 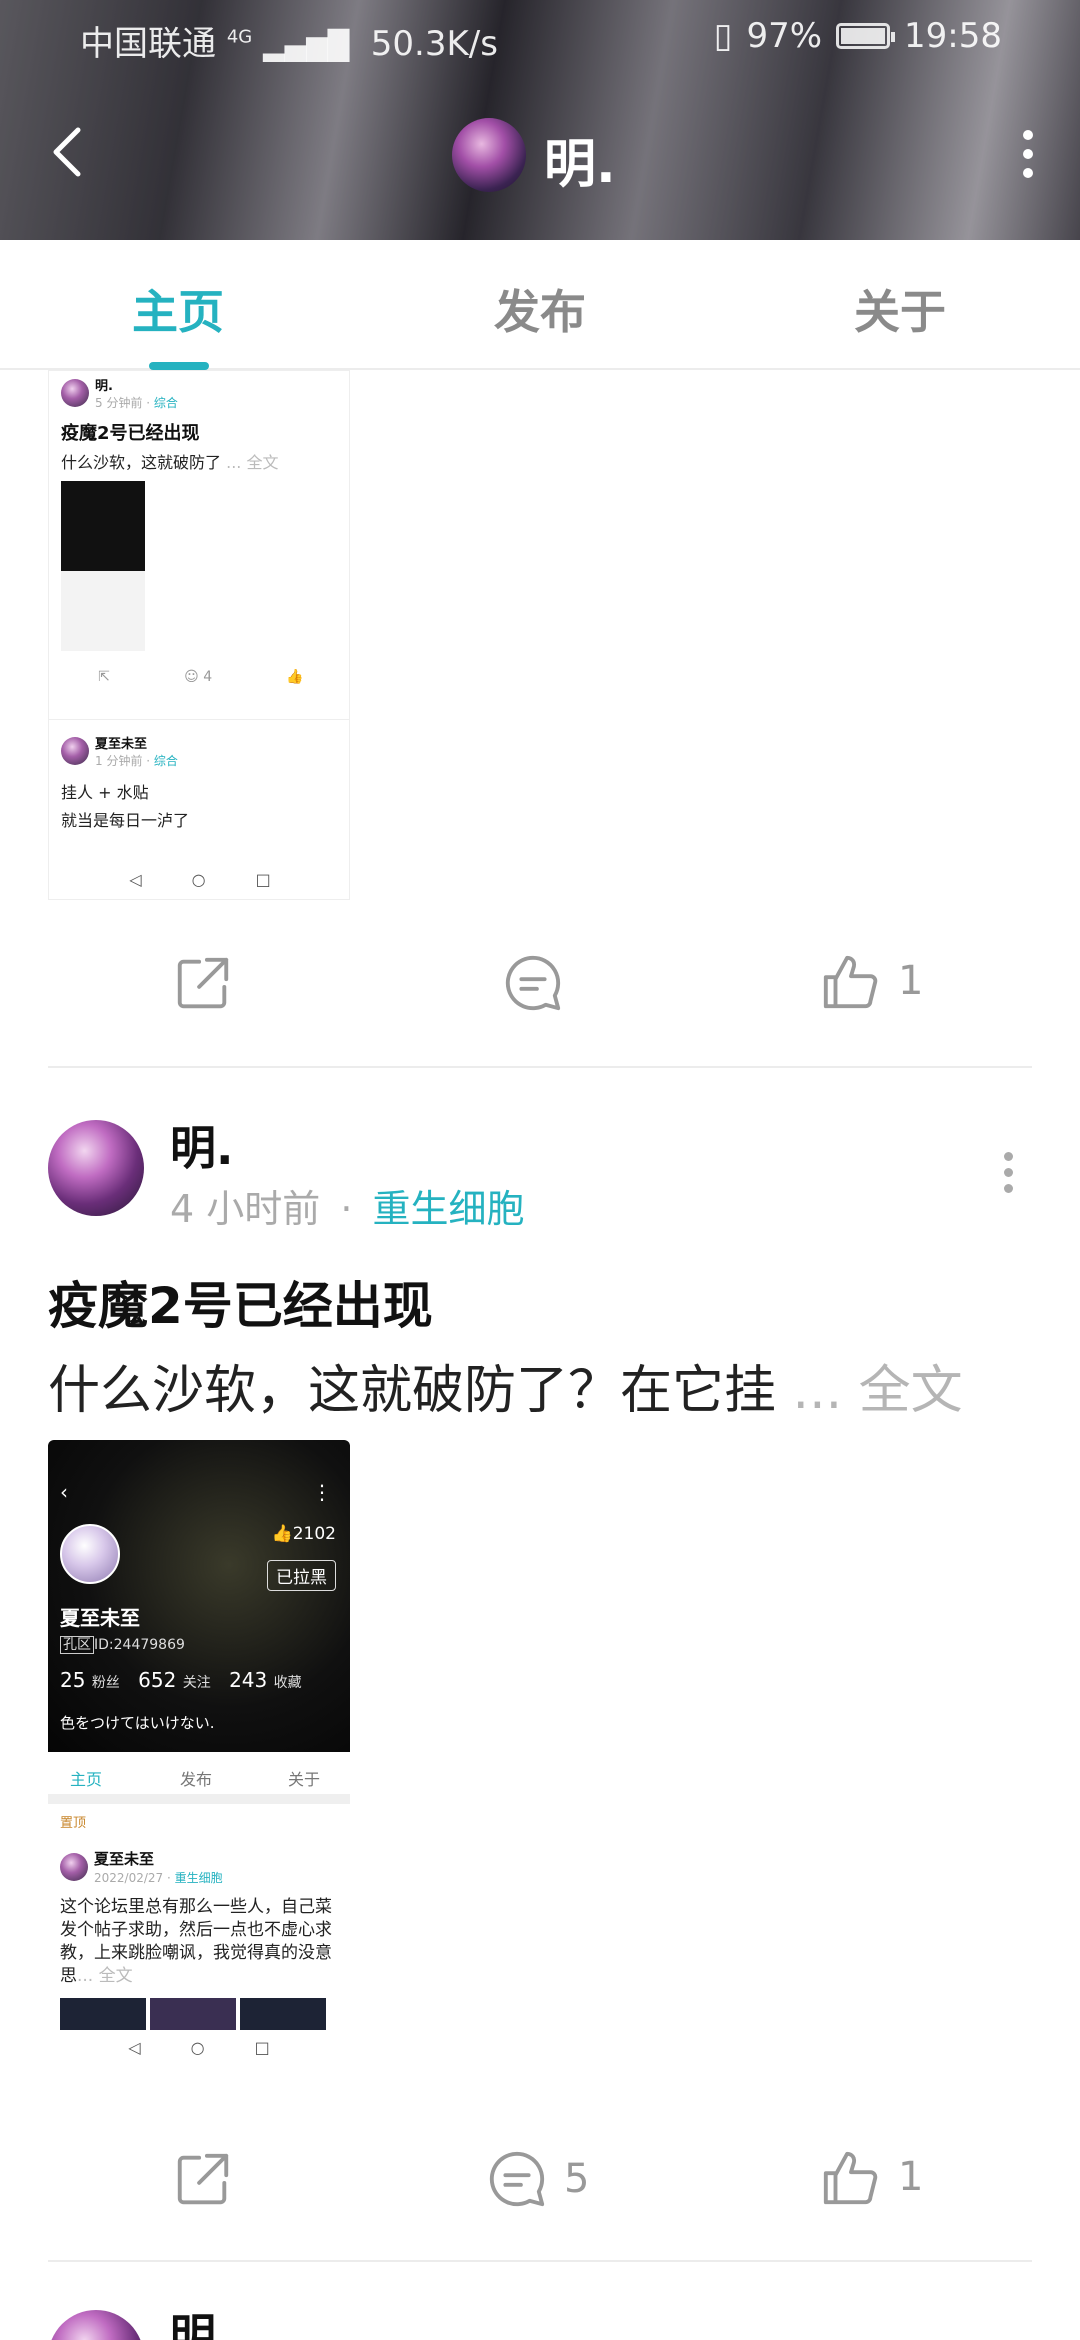 I want to click on fans-count: 25, so click(x=73, y=1680).